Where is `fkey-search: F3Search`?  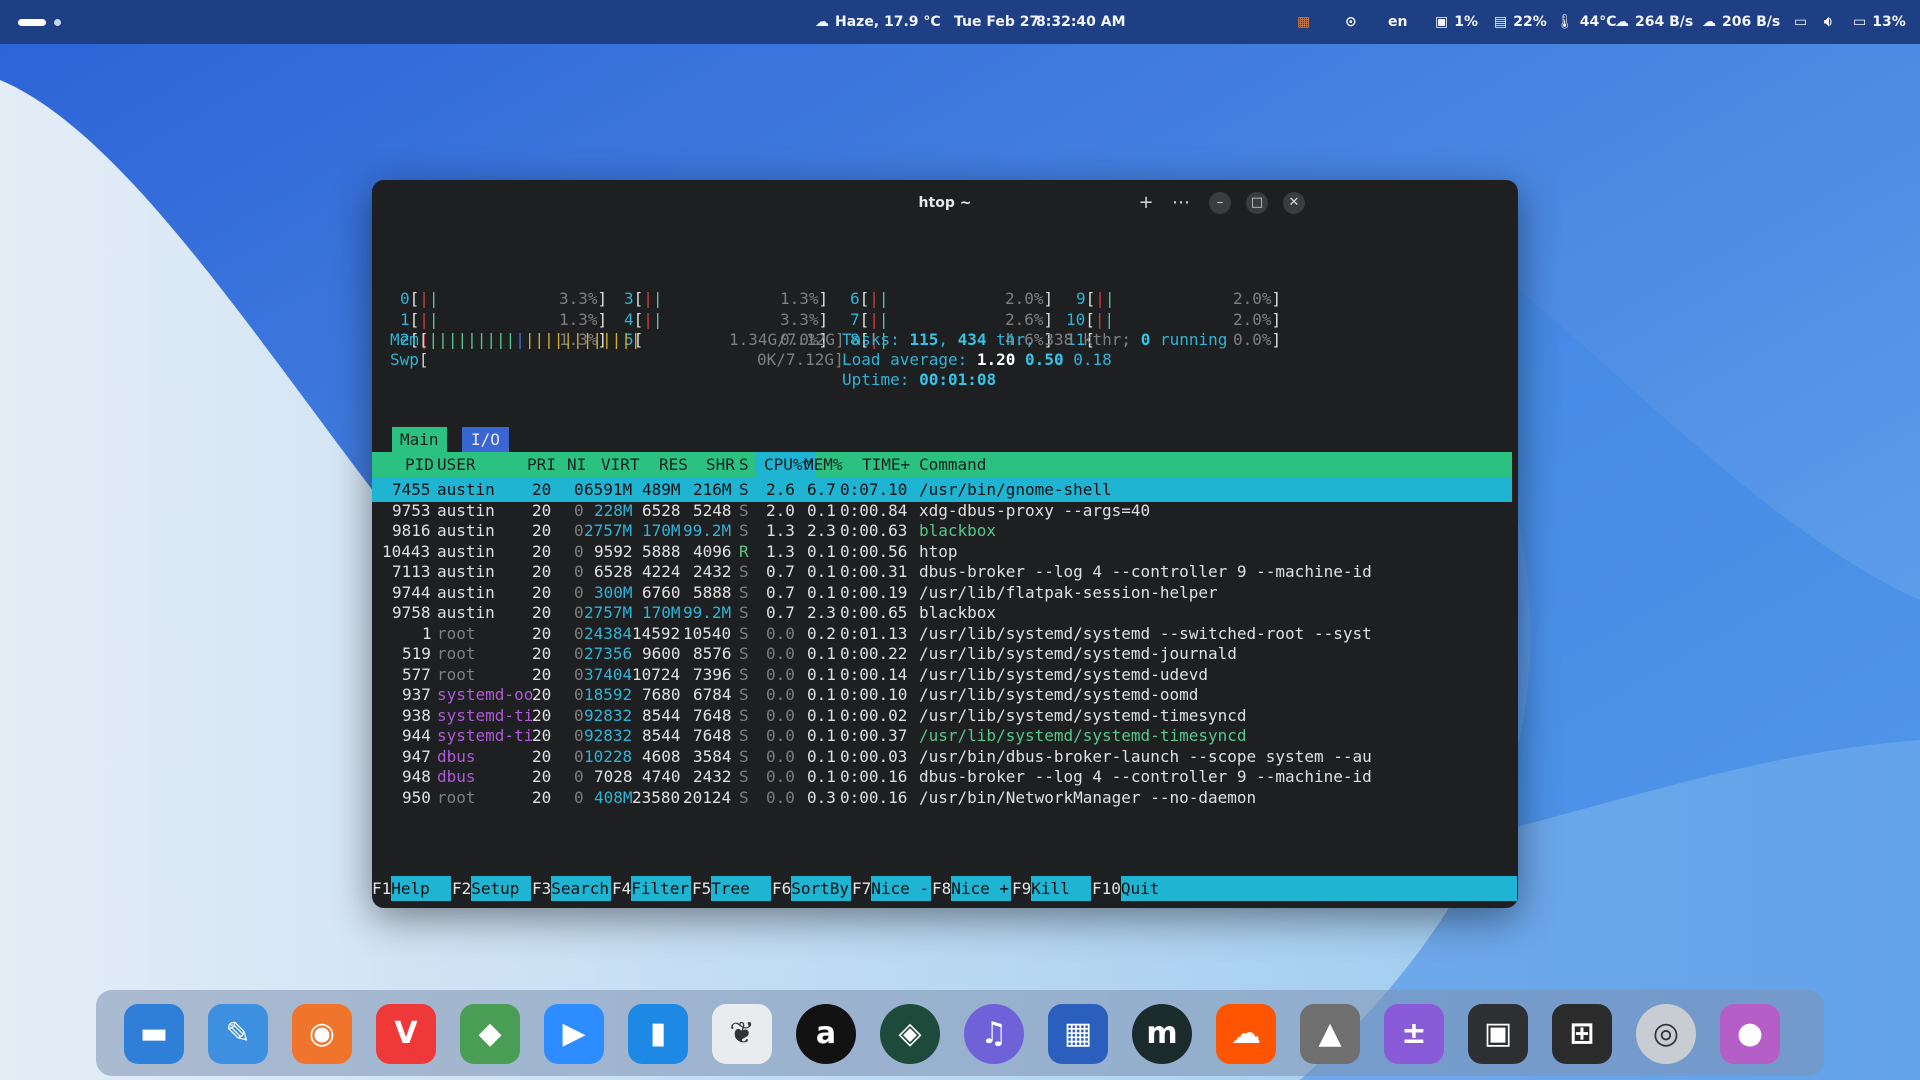
fkey-search: F3Search is located at coordinates (572, 888).